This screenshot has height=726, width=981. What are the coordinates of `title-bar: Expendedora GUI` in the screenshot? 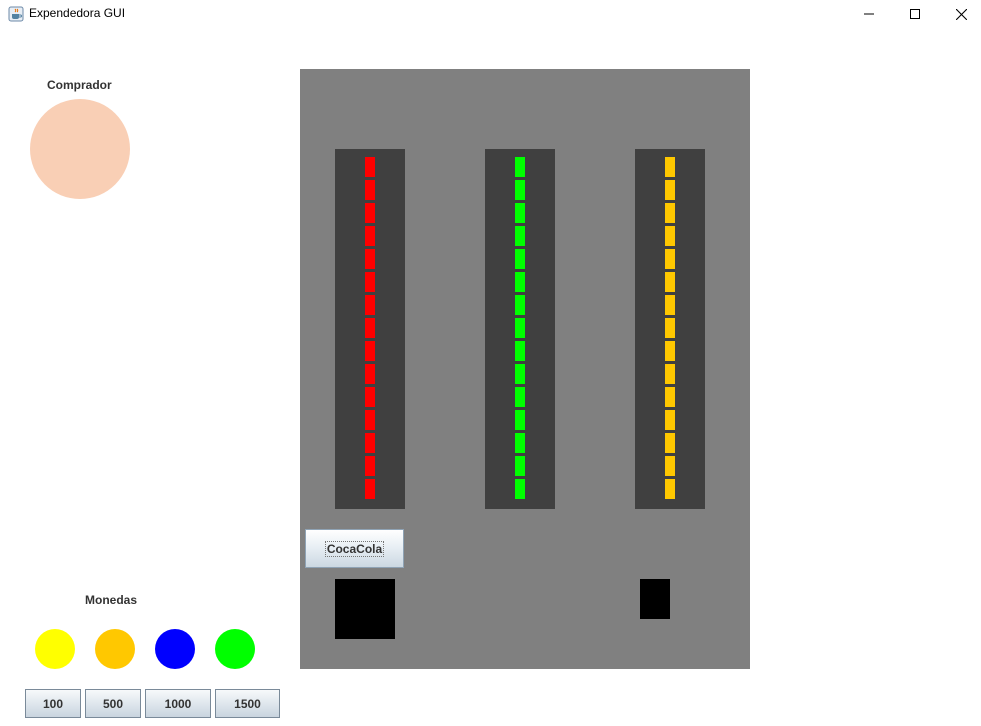 It's located at (490, 14).